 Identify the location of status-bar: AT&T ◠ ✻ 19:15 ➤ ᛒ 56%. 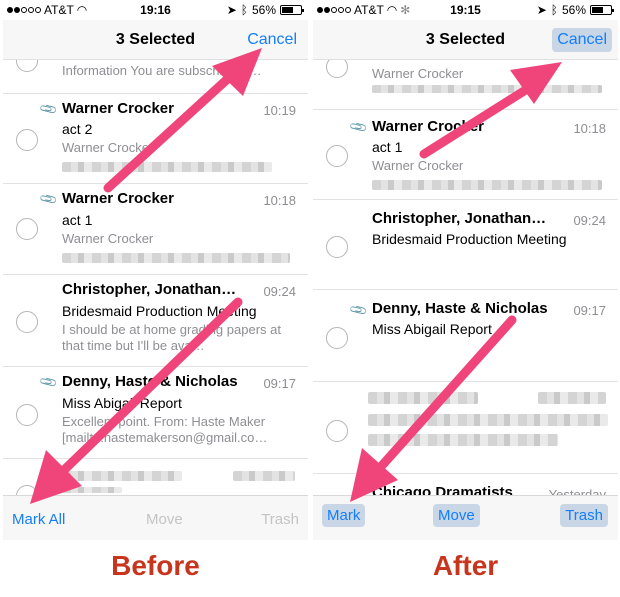
(465, 10).